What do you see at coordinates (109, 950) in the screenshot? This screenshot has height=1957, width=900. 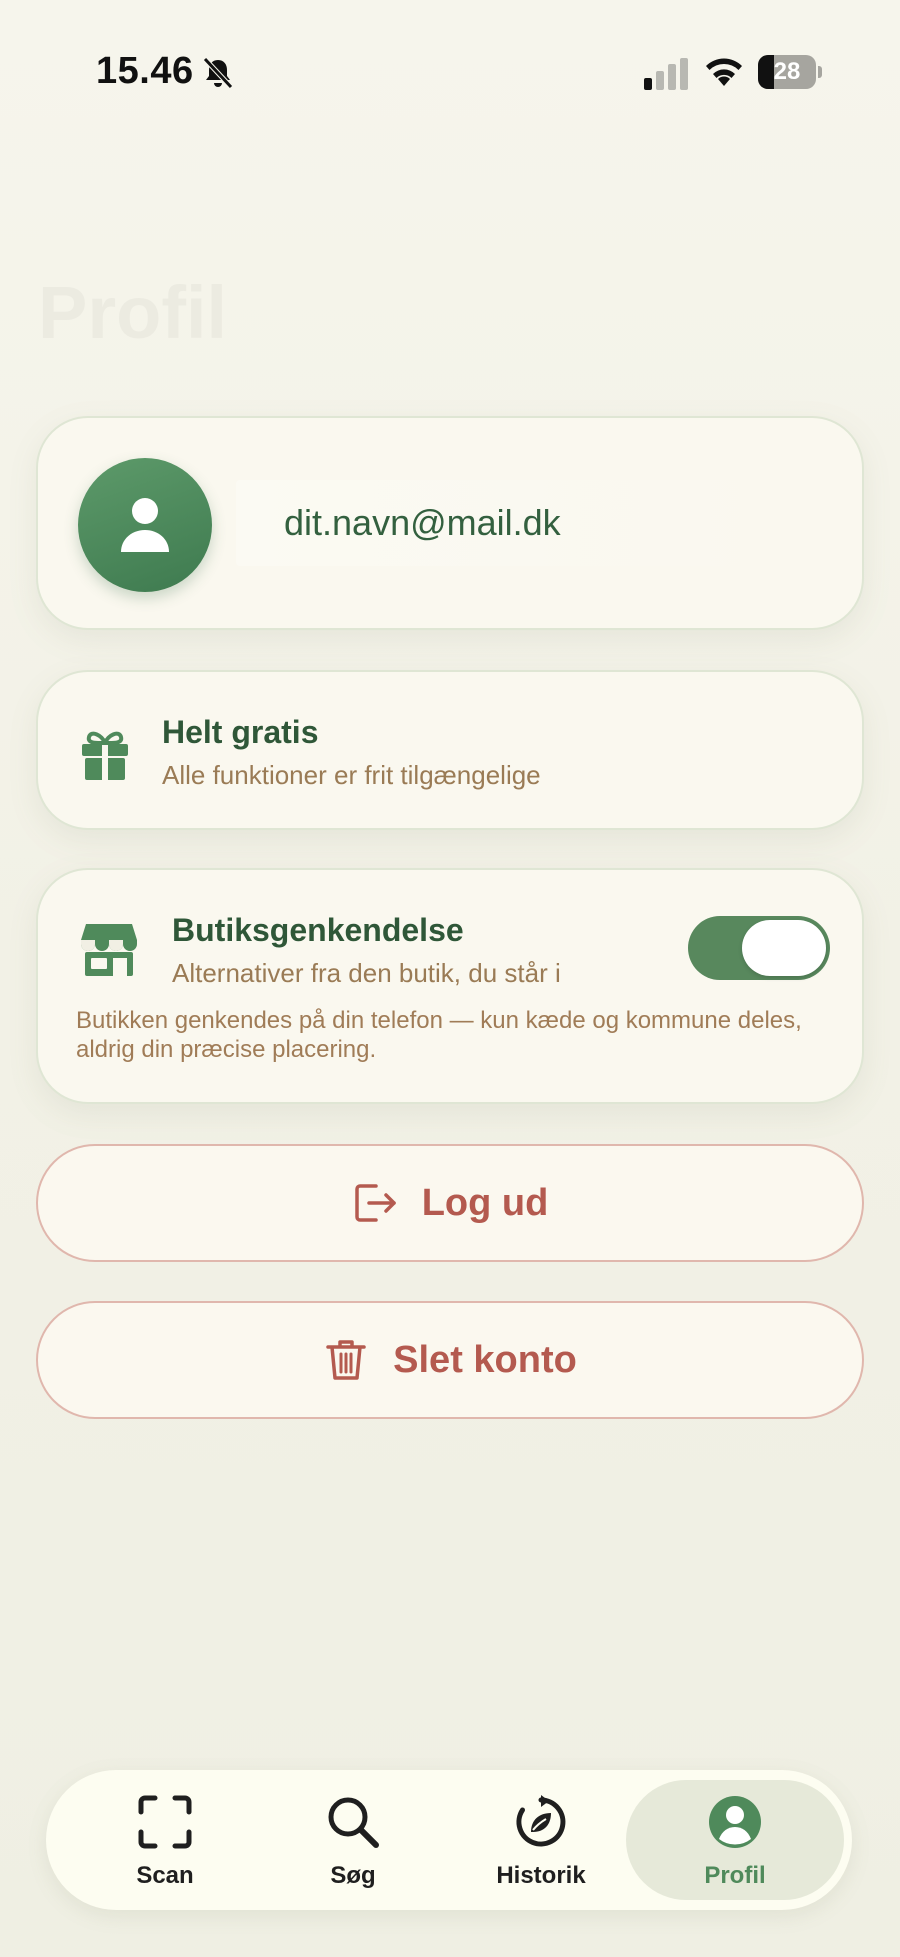 I see `store-icon` at bounding box center [109, 950].